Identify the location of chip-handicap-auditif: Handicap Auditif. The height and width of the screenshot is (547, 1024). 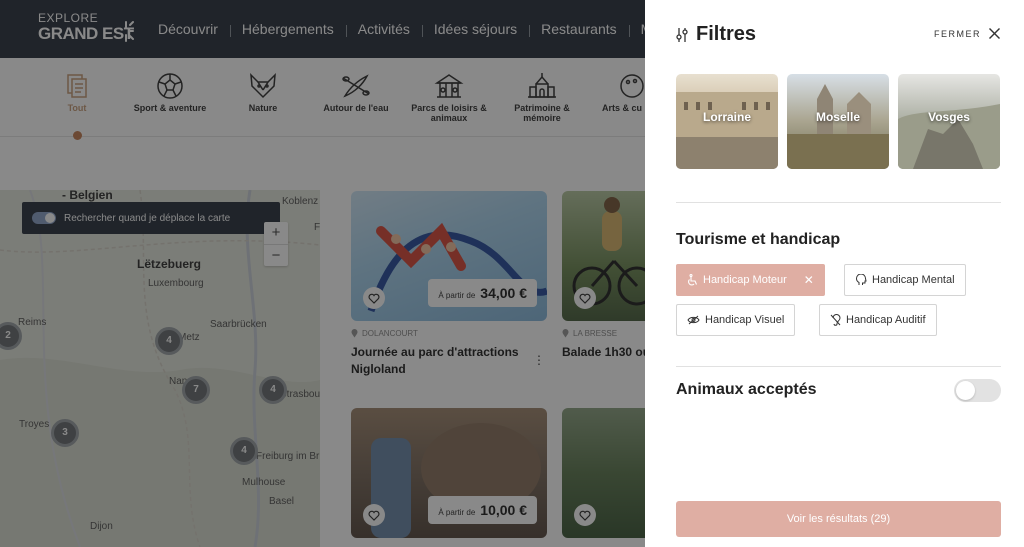
(878, 320).